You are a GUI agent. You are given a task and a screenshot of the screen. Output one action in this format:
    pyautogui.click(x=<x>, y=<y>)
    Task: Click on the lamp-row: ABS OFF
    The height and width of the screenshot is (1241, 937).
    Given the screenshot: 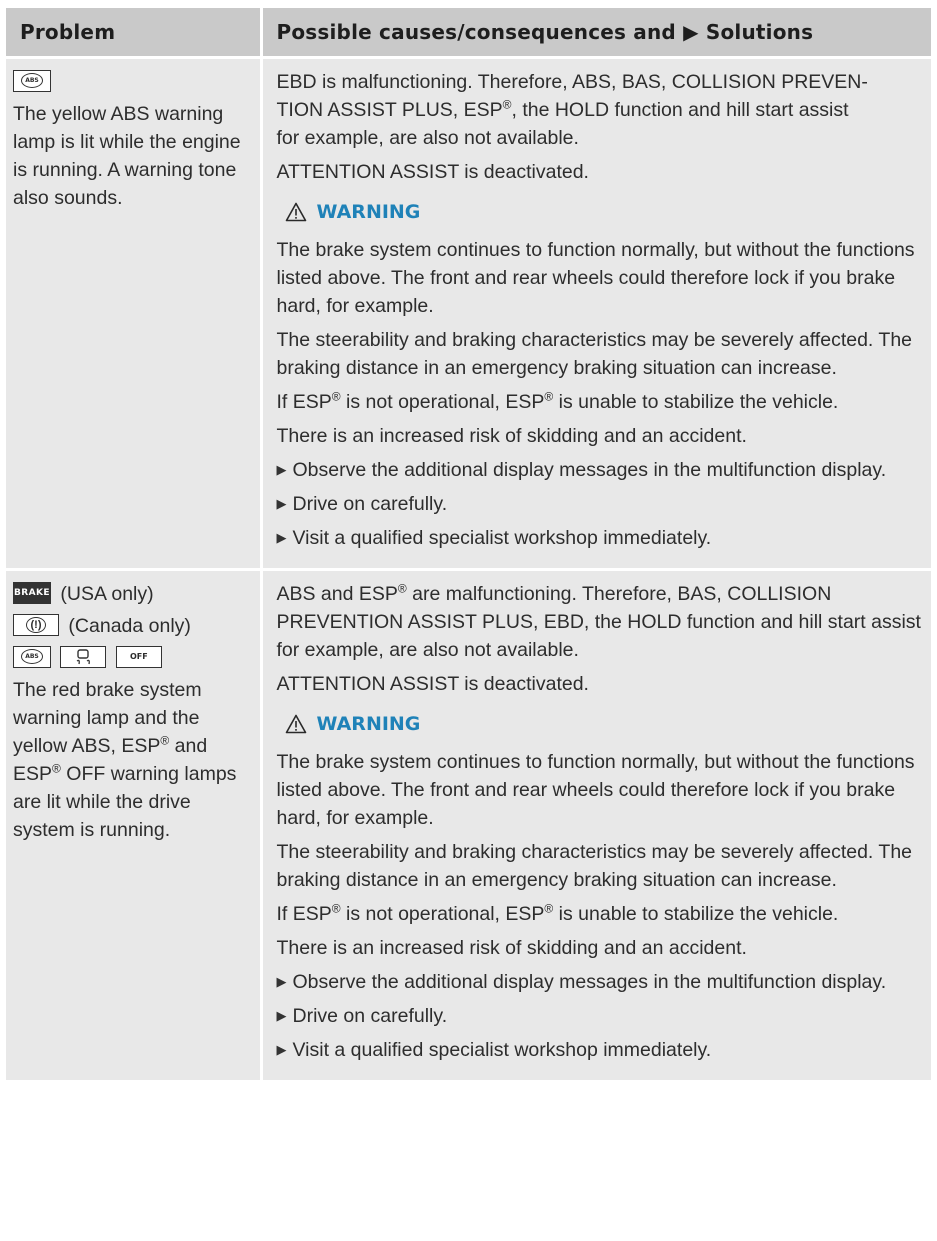 What is the action you would take?
    pyautogui.click(x=133, y=658)
    